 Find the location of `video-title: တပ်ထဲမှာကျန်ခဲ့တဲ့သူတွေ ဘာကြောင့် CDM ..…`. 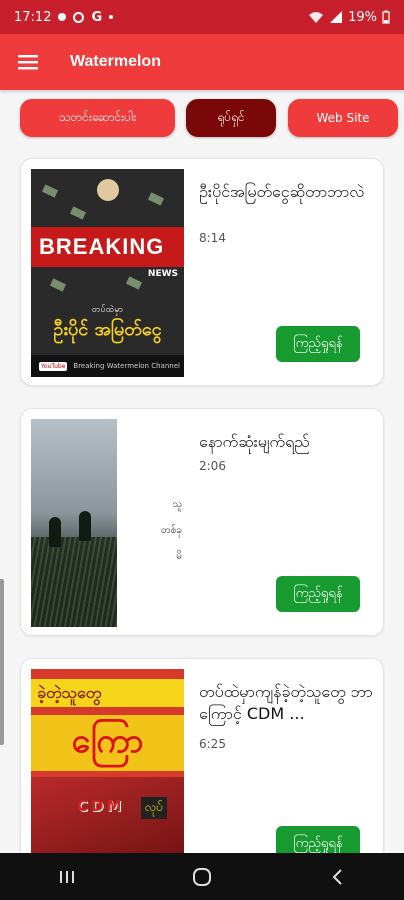

video-title: တပ်ထဲမှာကျန်ခဲ့တဲ့သူတွေ ဘာကြောင့် CDM ..… is located at coordinates (286, 702).